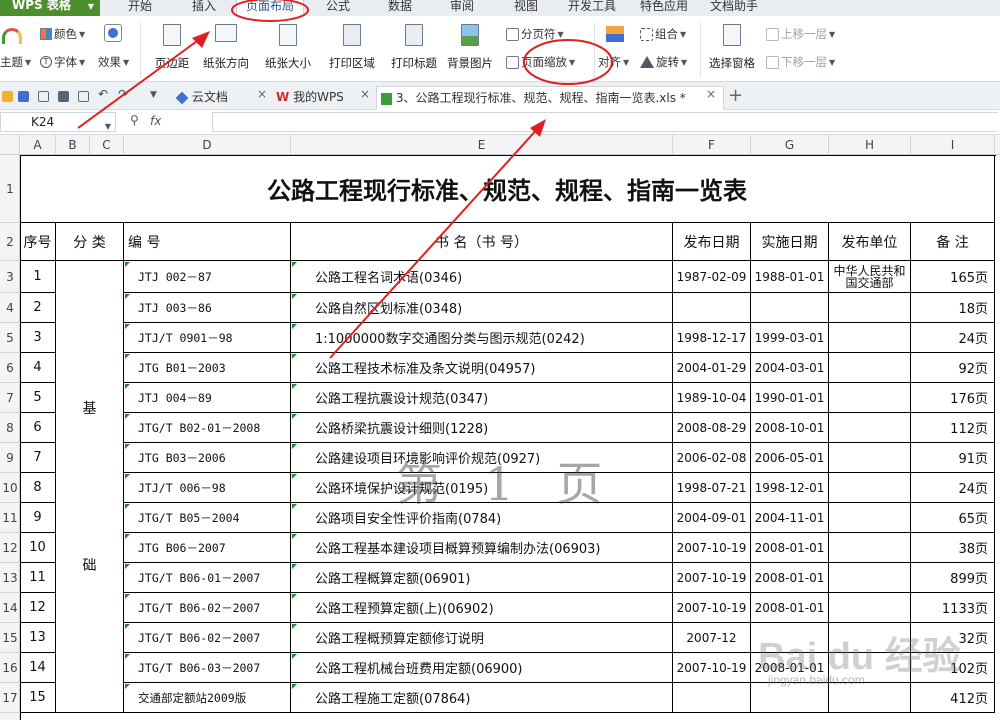  Describe the element at coordinates (10, 145) in the screenshot. I see `select-all-corner` at that location.